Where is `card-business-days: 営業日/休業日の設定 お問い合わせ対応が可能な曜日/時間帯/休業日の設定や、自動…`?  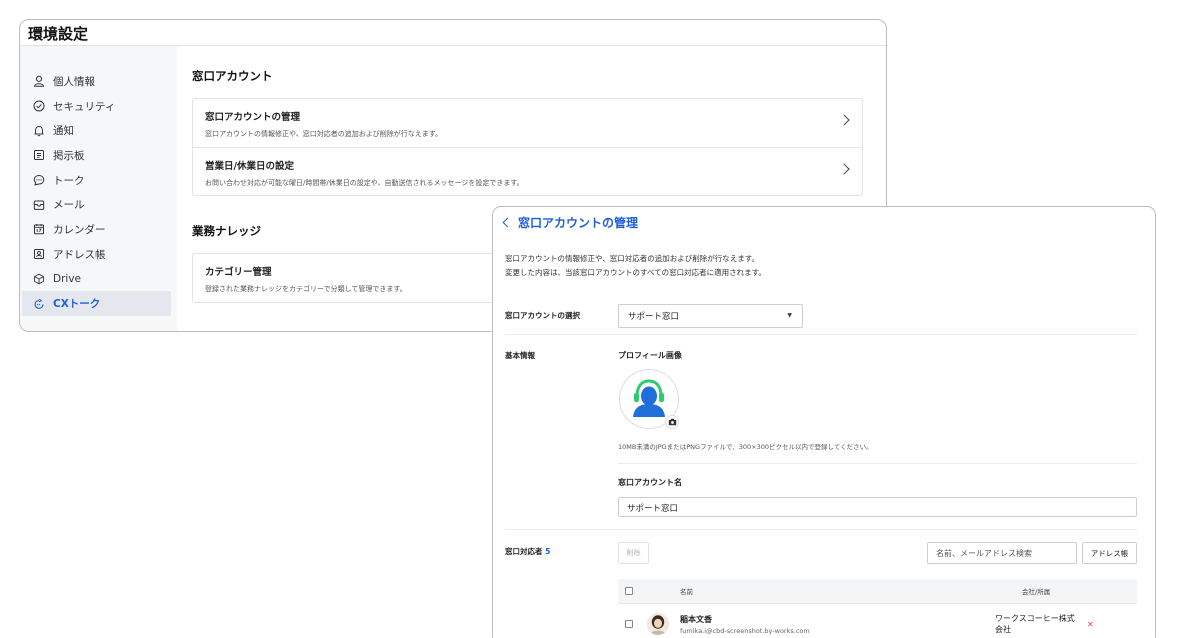 card-business-days: 営業日/休業日の設定 お問い合わせ対応が可能な曜日/時間帯/休業日の設定や、自動… is located at coordinates (527, 171).